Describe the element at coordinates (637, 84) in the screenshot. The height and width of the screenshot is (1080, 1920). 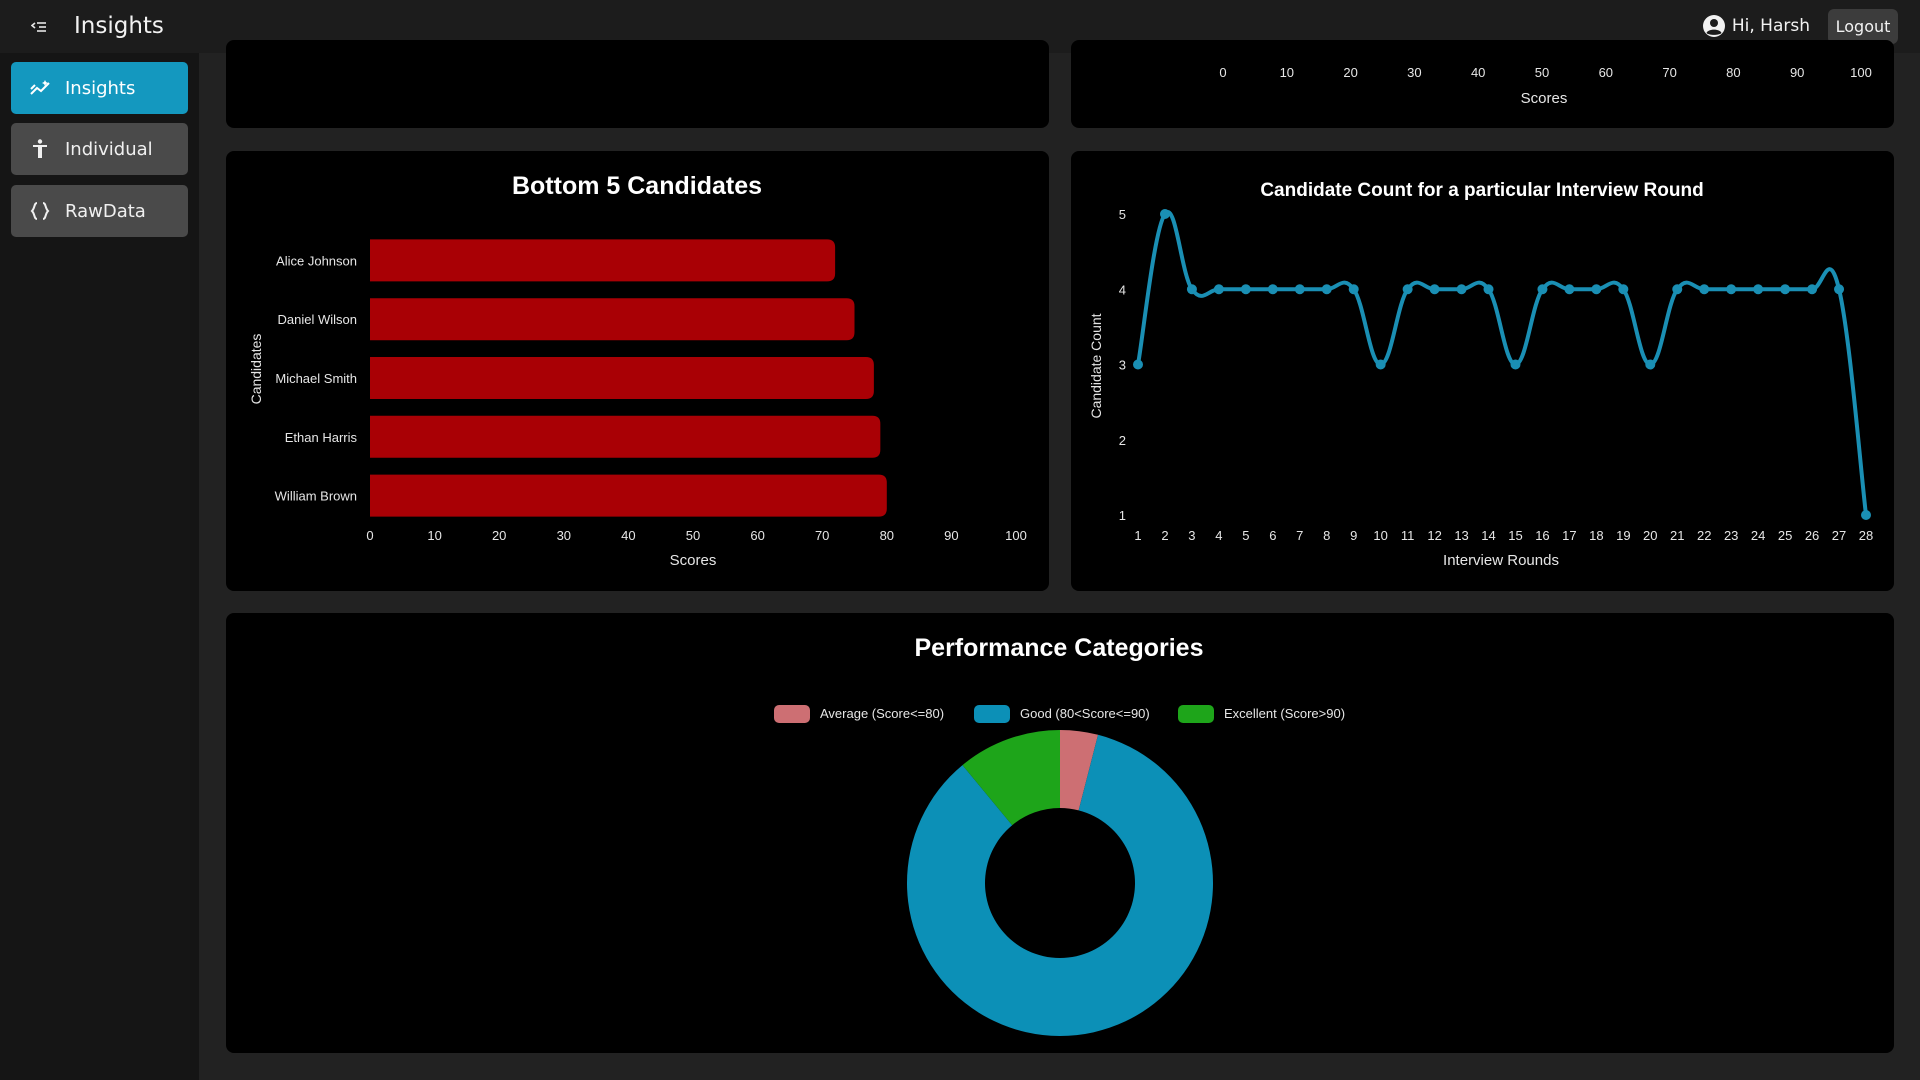
I see `top-left-card` at that location.